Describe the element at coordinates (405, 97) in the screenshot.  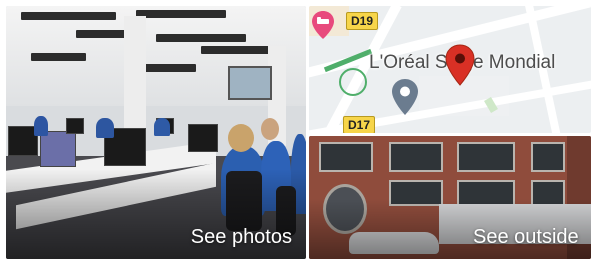
I see `location-pin-icon` at that location.